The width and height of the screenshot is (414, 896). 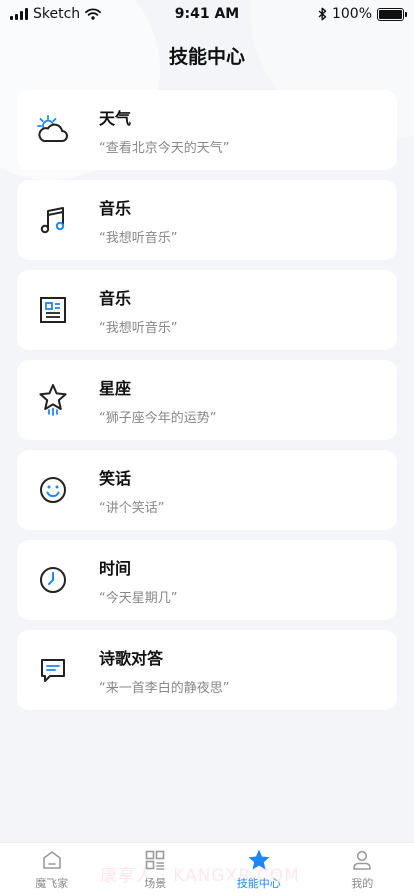 I want to click on news-icon, so click(x=53, y=310).